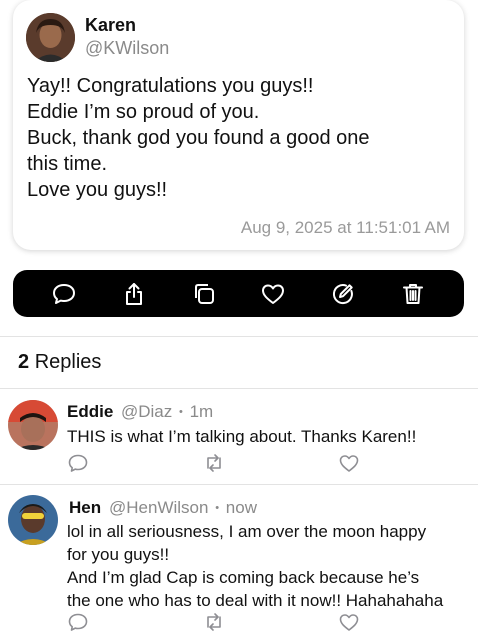 The width and height of the screenshot is (478, 640). I want to click on karen-avatar, so click(50, 37).